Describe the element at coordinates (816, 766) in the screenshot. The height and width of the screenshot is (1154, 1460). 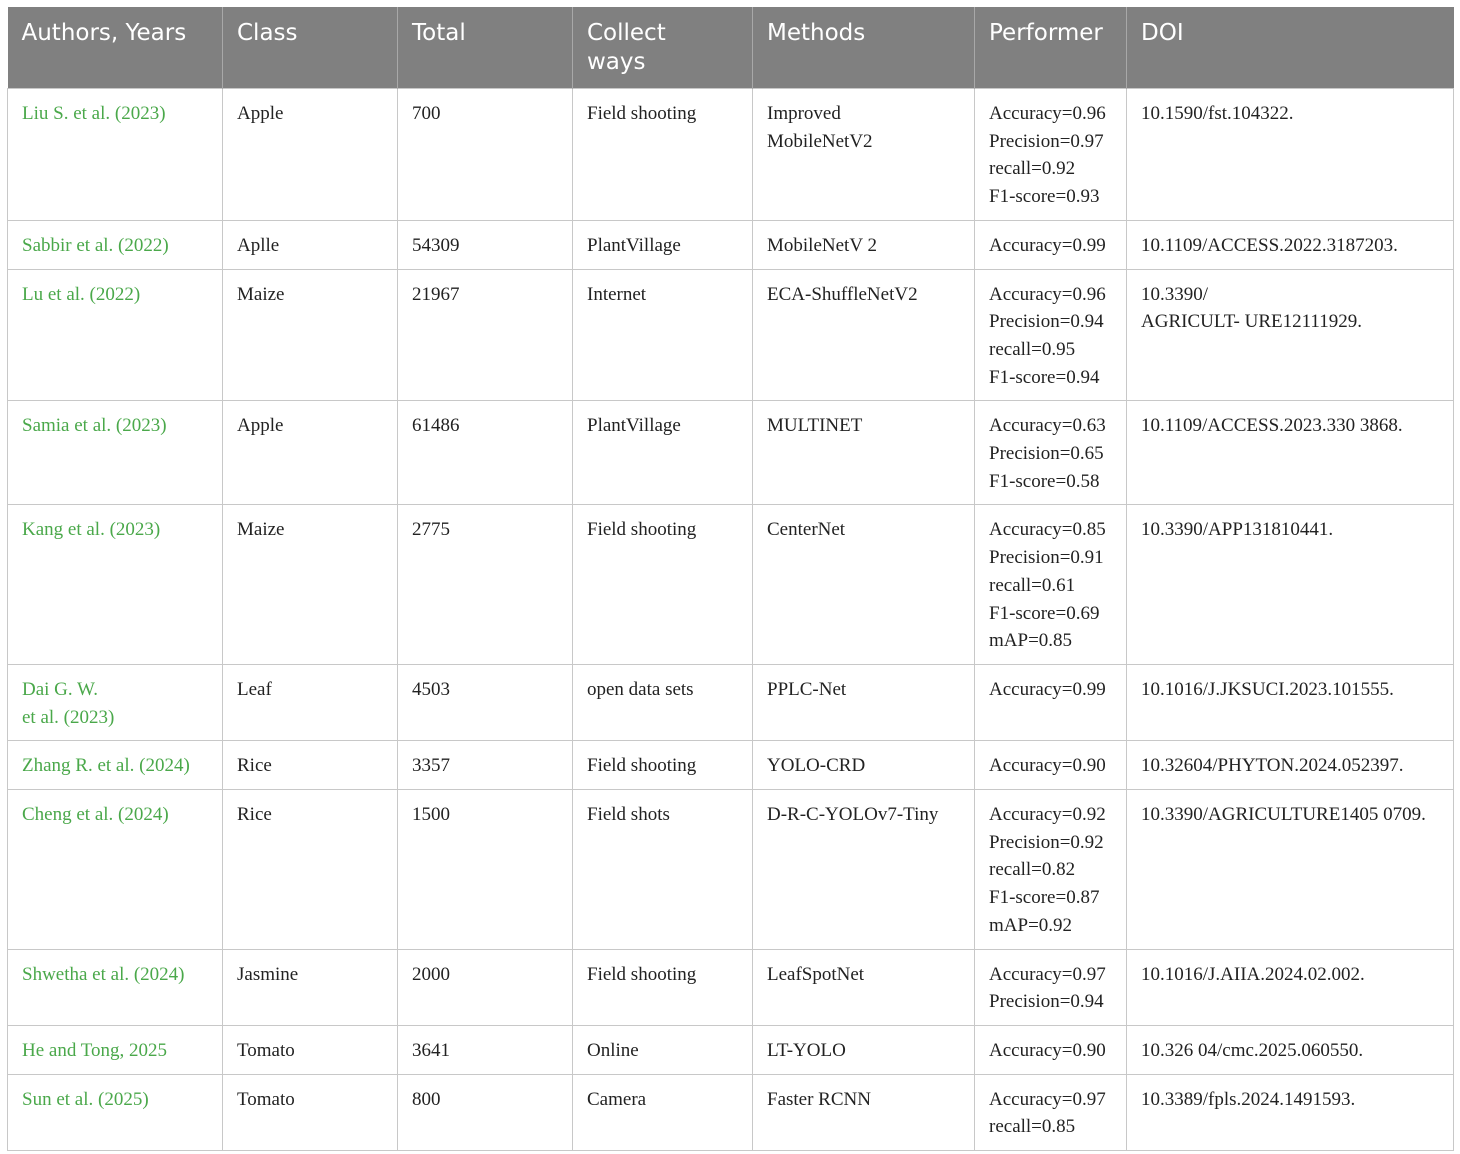
I see `cell-methods-line: YOLO-CRD` at that location.